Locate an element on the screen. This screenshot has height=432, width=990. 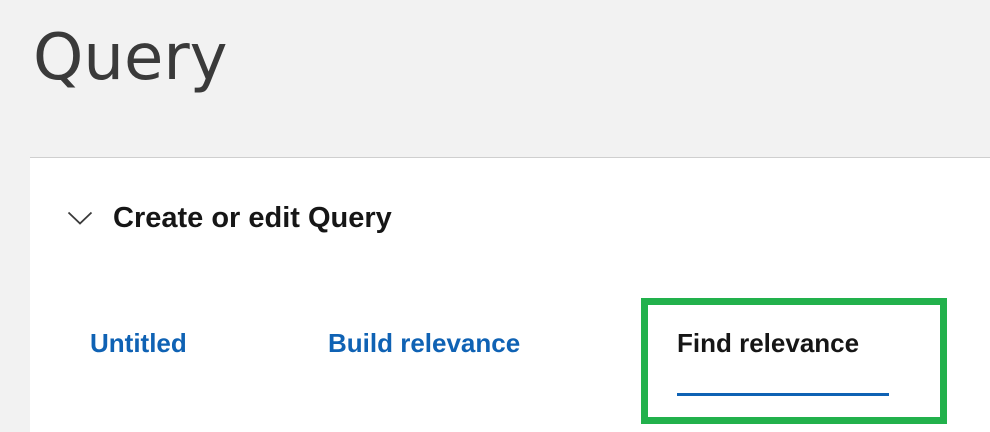
tab-build-relevance: Build relevance is located at coordinates (424, 343).